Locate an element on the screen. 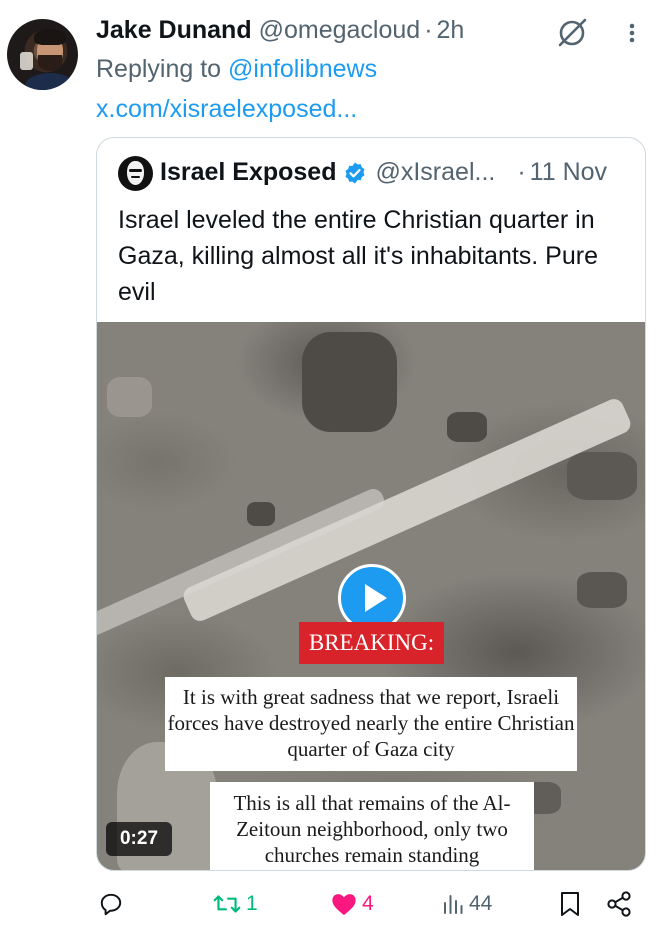 The image size is (664, 943). avatar-beard is located at coordinates (50, 63).